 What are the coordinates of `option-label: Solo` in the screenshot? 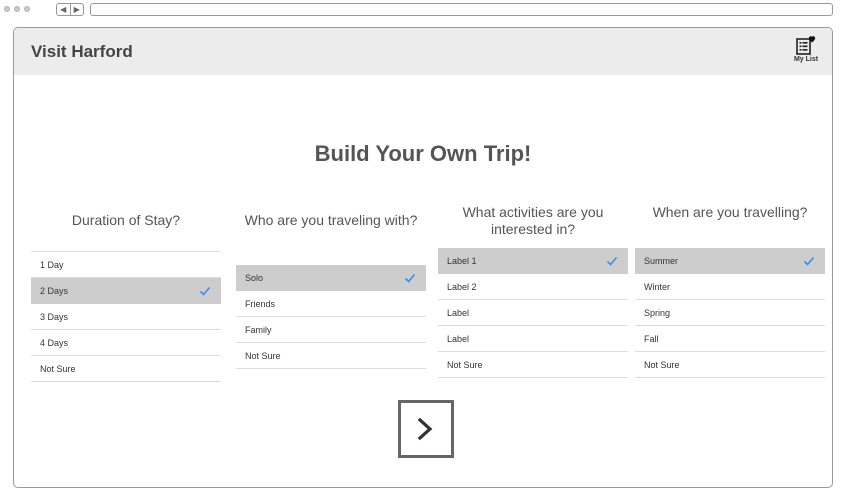 It's located at (254, 278).